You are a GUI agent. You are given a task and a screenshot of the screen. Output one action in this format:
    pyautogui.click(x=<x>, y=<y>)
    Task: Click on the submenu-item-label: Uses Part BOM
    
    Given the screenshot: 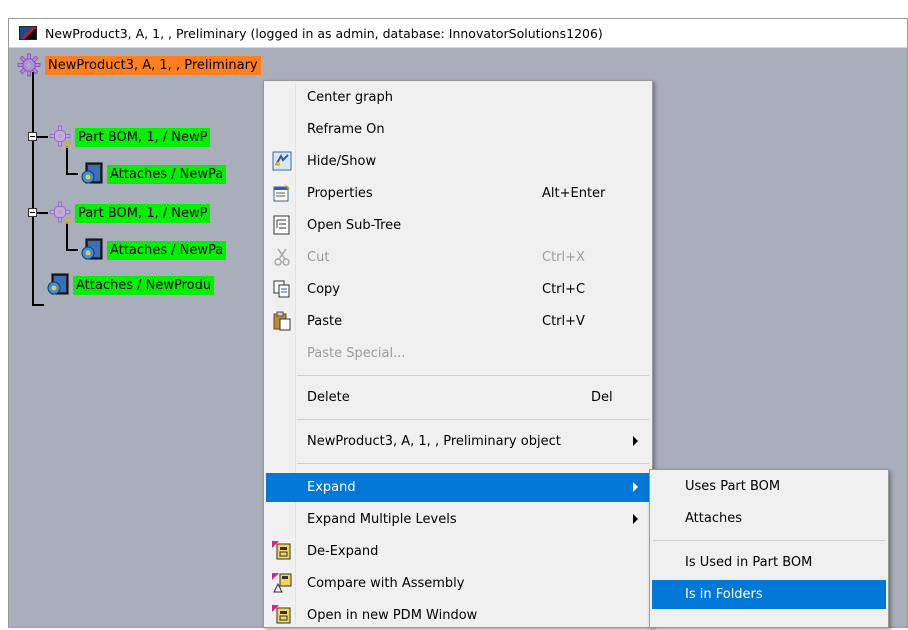 What is the action you would take?
    pyautogui.click(x=733, y=486)
    